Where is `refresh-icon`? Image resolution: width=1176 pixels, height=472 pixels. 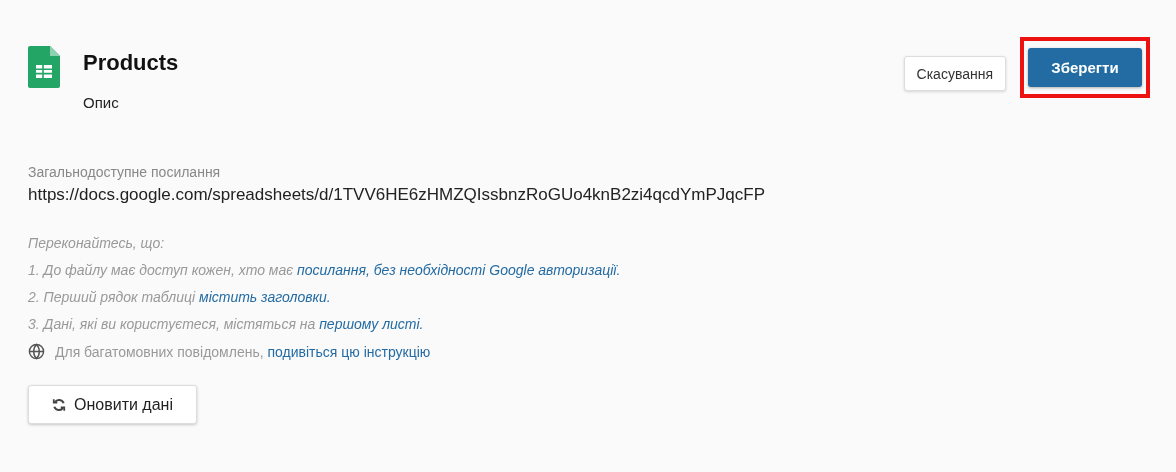 refresh-icon is located at coordinates (59, 404).